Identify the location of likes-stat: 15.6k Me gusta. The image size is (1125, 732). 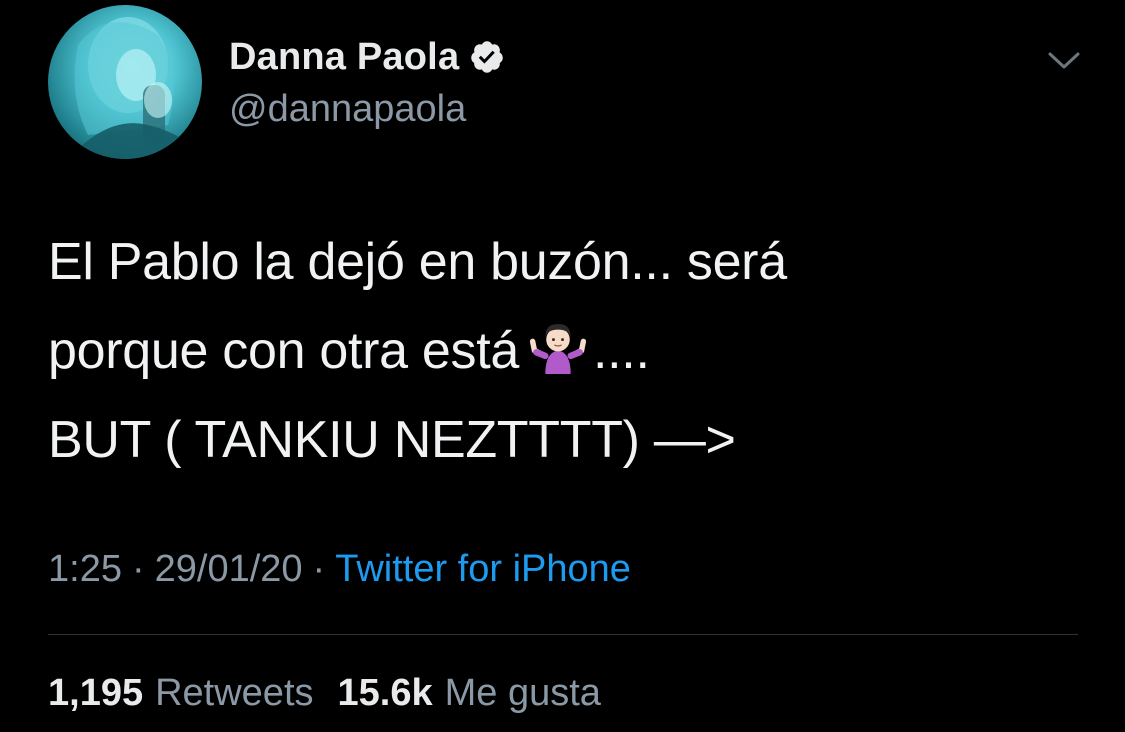
(469, 693).